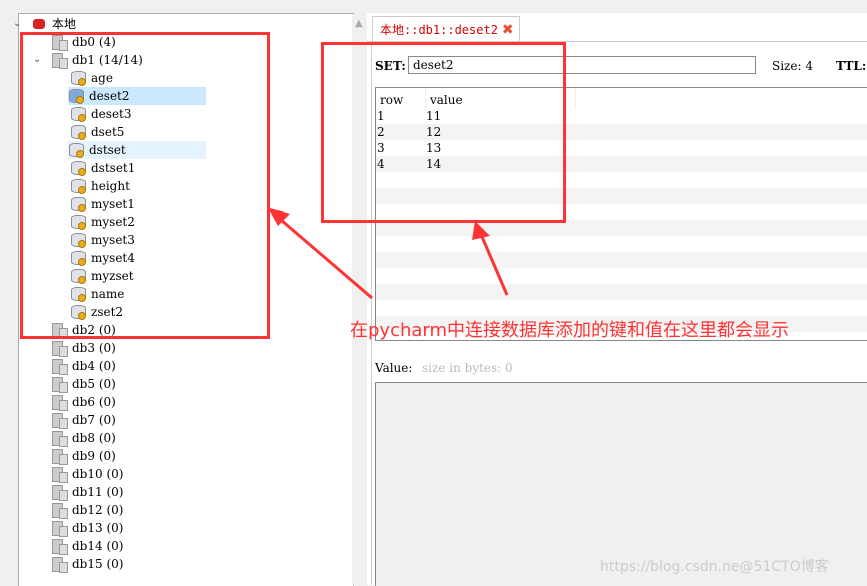 This screenshot has height=586, width=867. I want to click on arrow-left-line, so click(323, 256).